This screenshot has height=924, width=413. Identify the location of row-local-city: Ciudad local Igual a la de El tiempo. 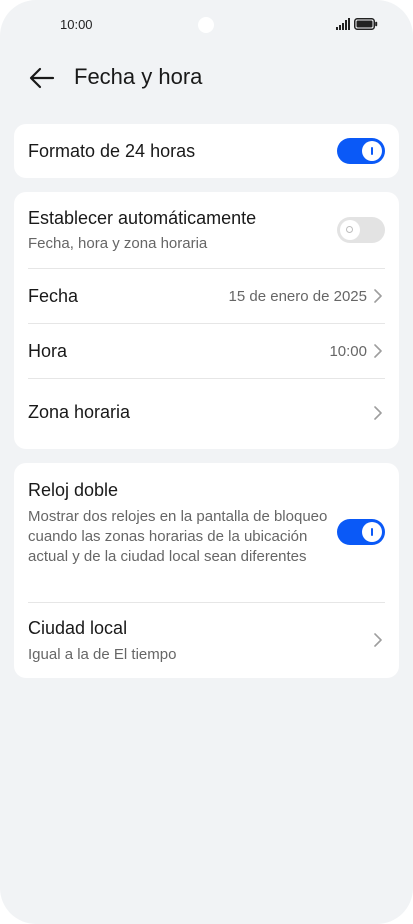
(206, 640).